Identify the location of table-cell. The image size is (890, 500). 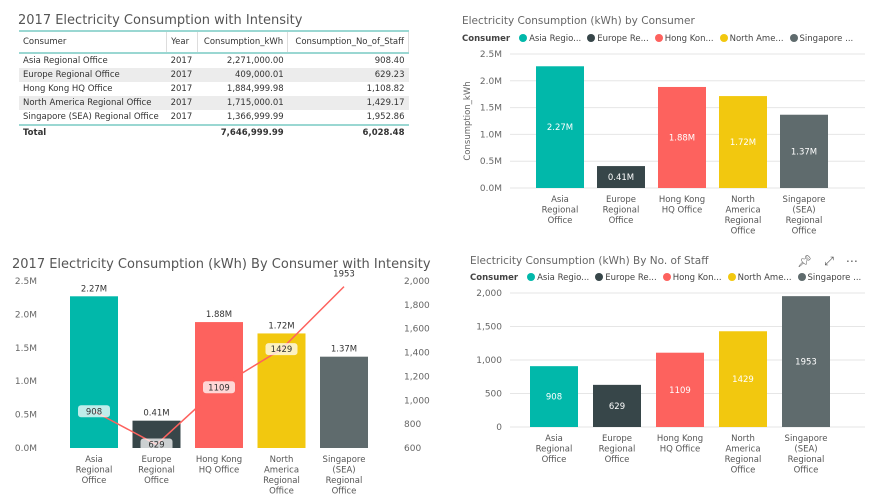
(182, 132).